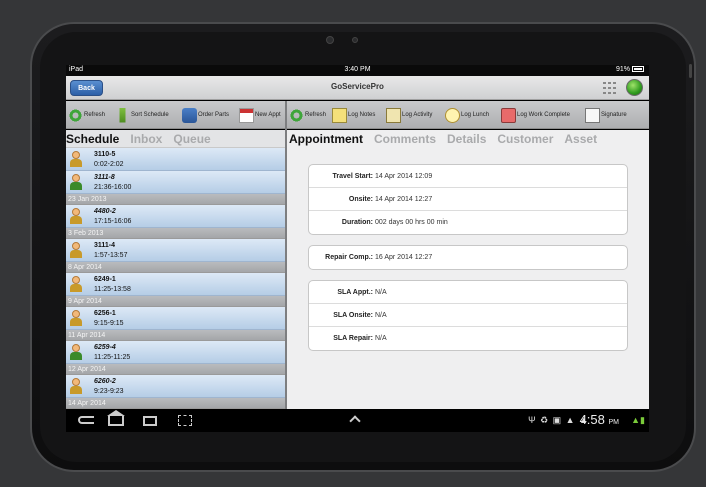 This screenshot has width=706, height=487. What do you see at coordinates (109, 391) in the screenshot?
I see `appointment-time: 9:23-9:23` at bounding box center [109, 391].